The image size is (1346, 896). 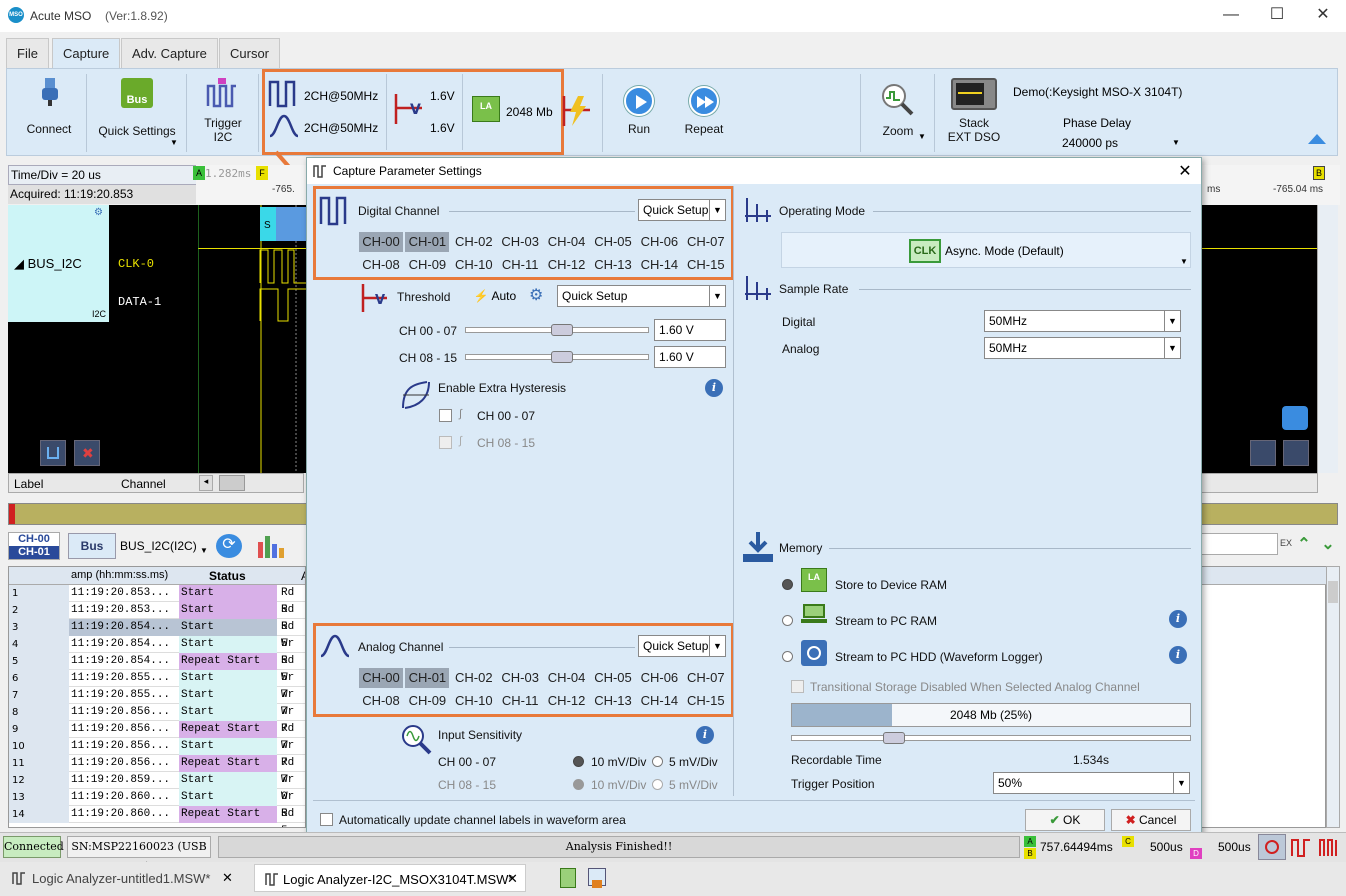 I want to click on waveform-canvas-right, so click(x=1259, y=339).